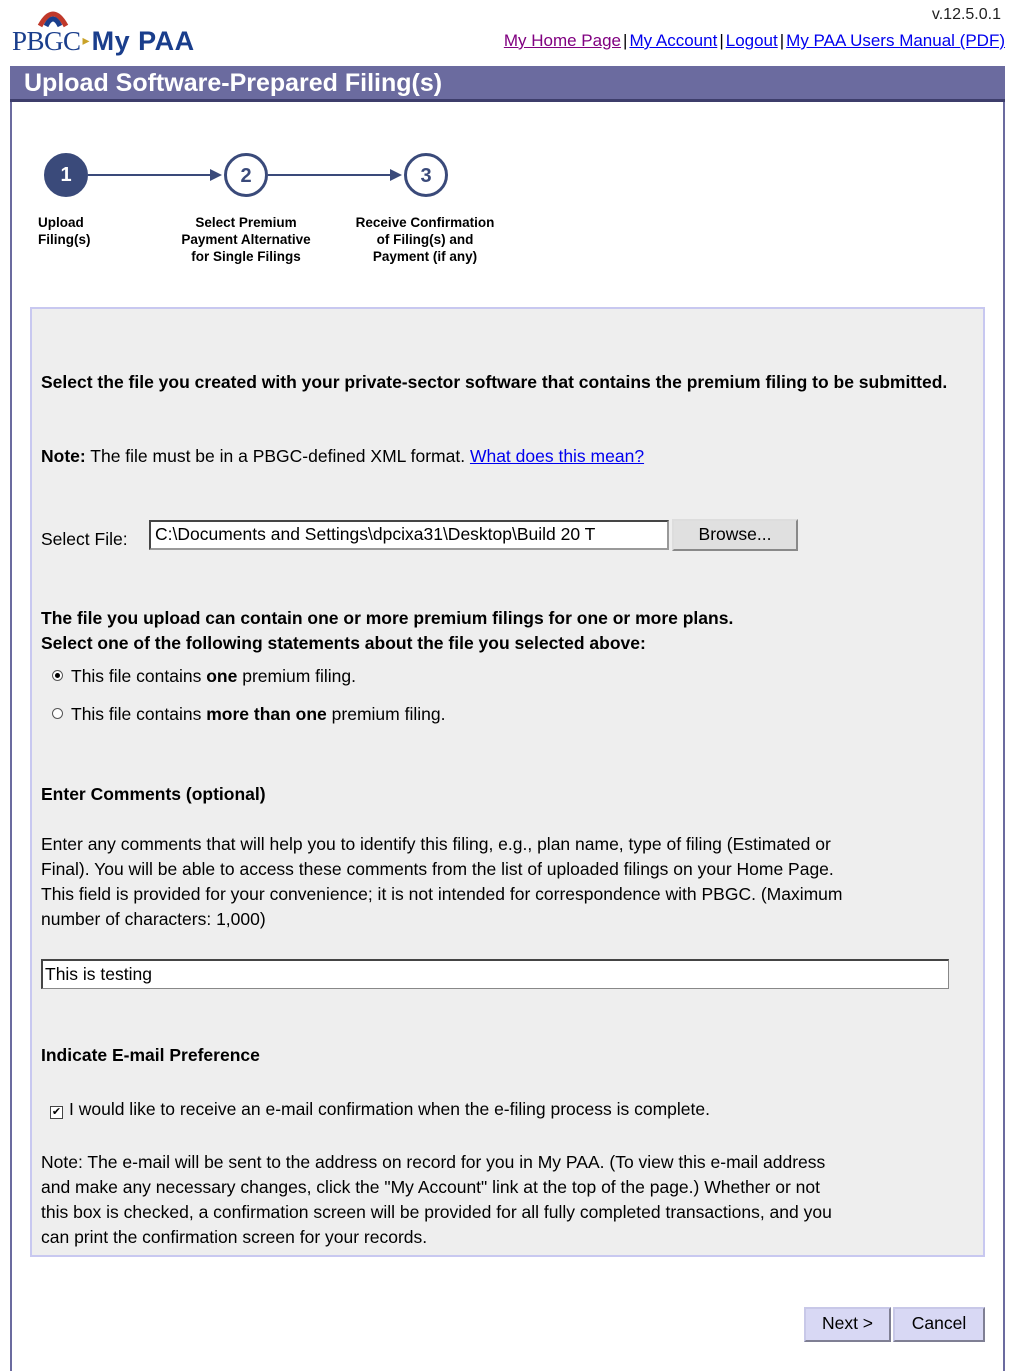 This screenshot has height=1371, width=1009. I want to click on step-3-circle: 3, so click(426, 175).